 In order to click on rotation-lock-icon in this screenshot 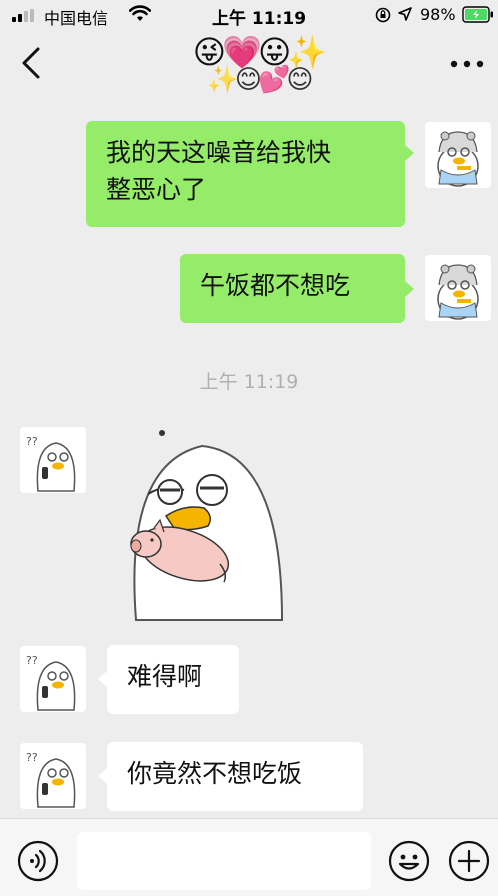, I will do `click(383, 15)`.